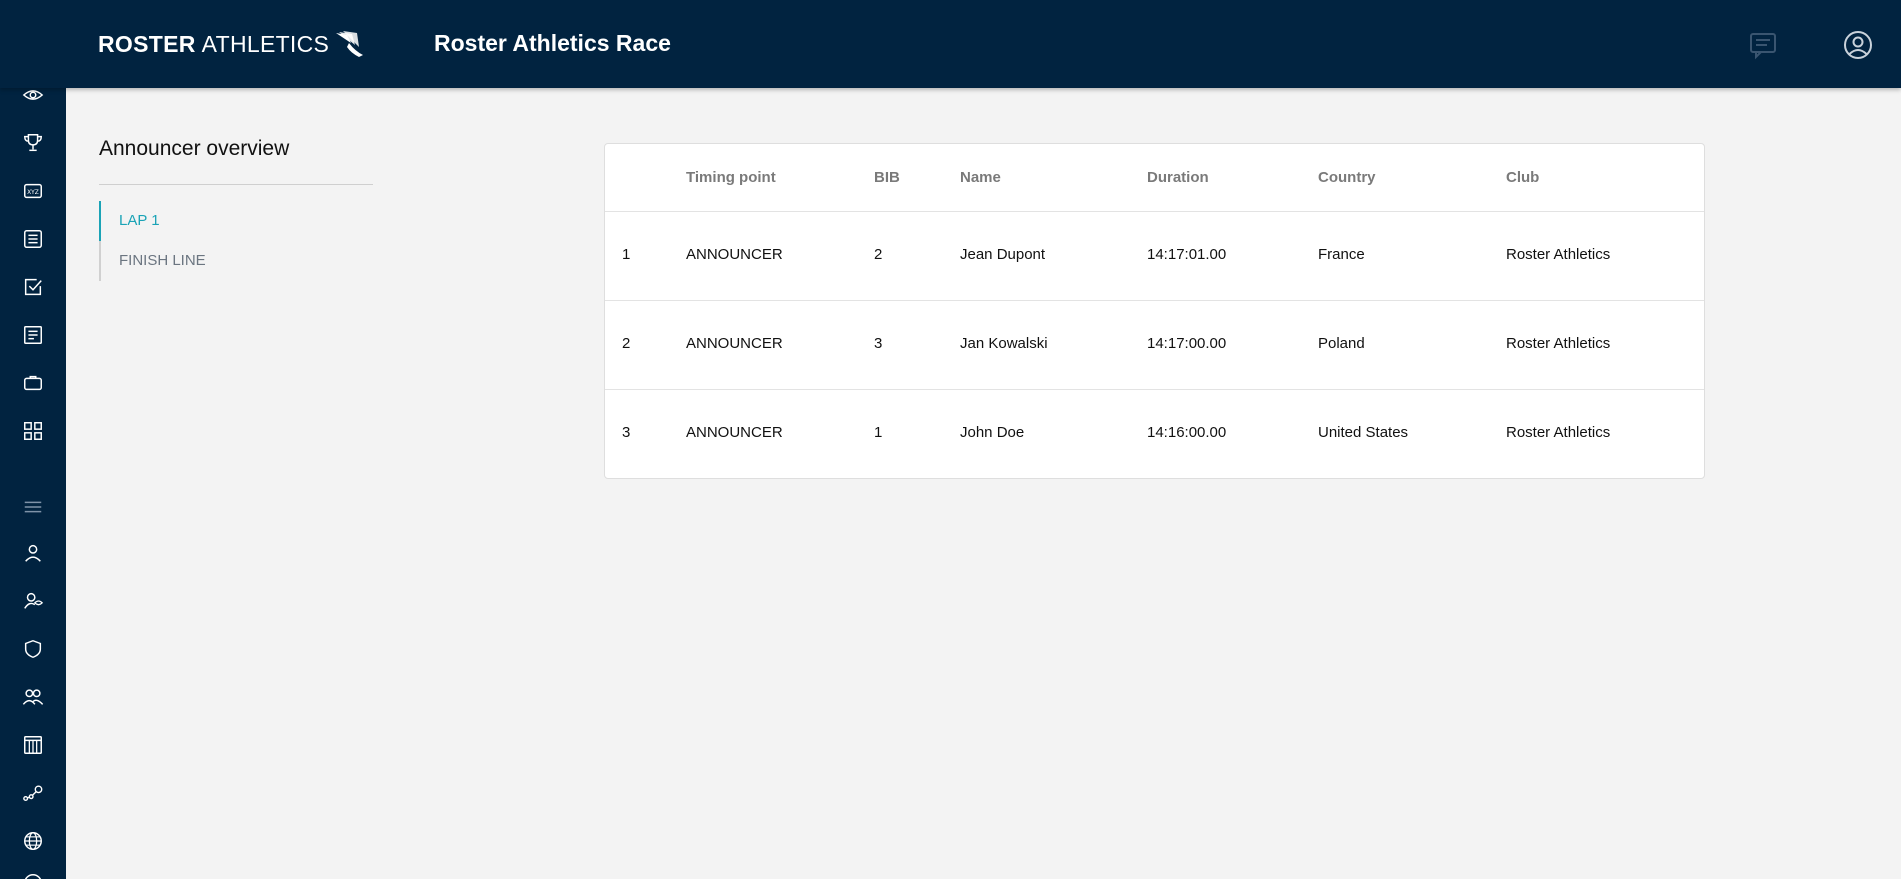 The width and height of the screenshot is (1901, 879). Describe the element at coordinates (236, 261) in the screenshot. I see `lap-link-finish-line: FINISH LINE` at that location.